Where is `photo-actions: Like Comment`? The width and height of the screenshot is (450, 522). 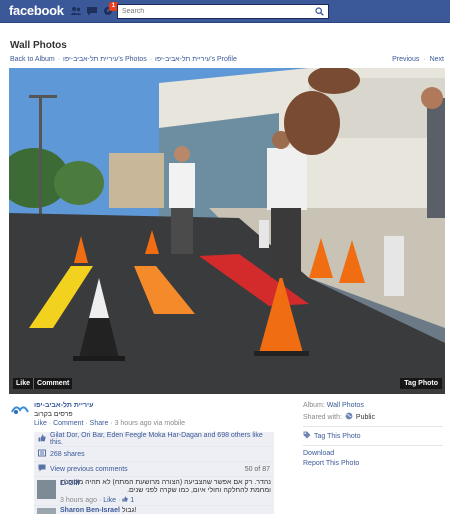
photo-actions: Like Comment is located at coordinates (43, 383).